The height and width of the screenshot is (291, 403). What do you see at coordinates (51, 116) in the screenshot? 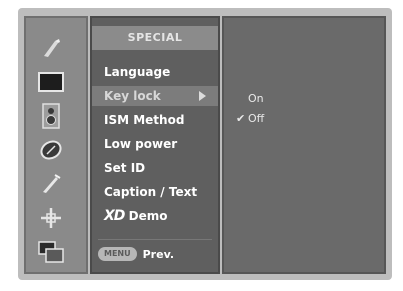
I see `sound-icon` at bounding box center [51, 116].